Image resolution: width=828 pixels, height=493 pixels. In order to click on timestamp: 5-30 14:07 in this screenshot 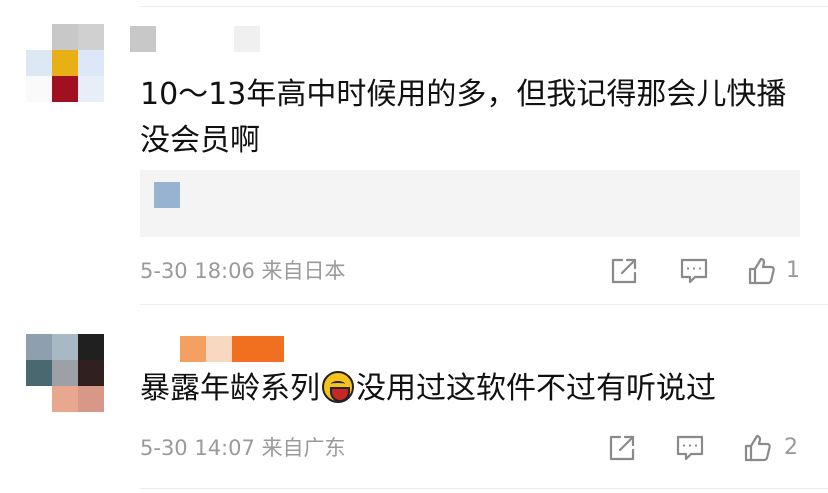, I will do `click(197, 448)`.